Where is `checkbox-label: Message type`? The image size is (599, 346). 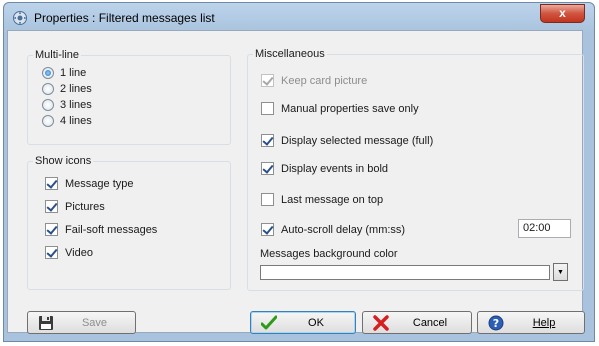
checkbox-label: Message type is located at coordinates (99, 183).